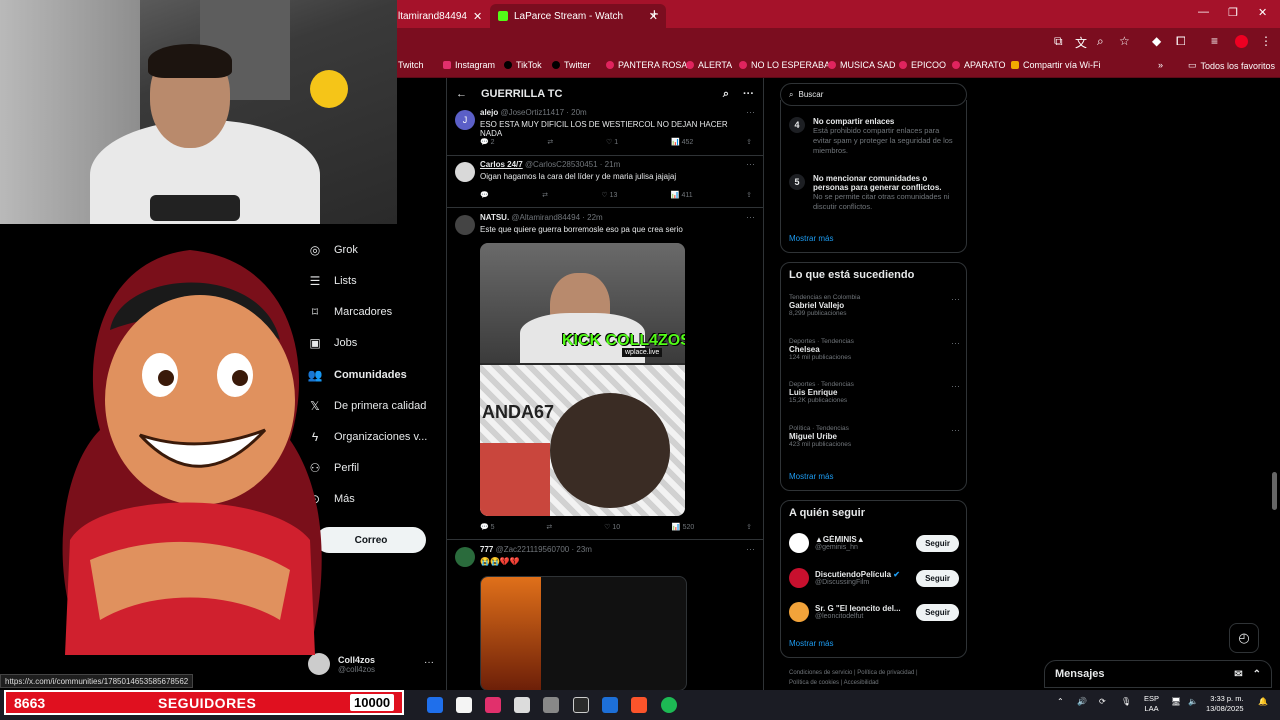 Image resolution: width=1280 pixels, height=720 pixels. What do you see at coordinates (605, 619) in the screenshot?
I see `tweet: 777 @Zac221119560700 · 23m ··· 😭😭💔💔` at bounding box center [605, 619].